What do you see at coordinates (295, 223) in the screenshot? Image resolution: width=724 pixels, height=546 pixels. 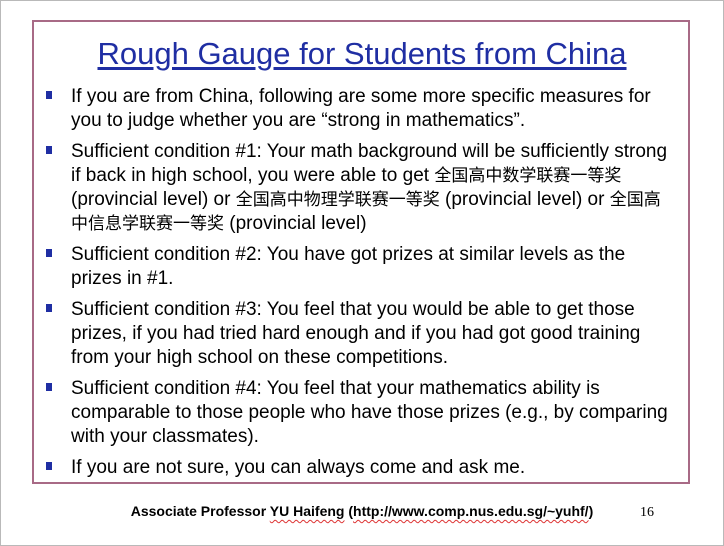 I see `bullet-text: (provincial level)` at bounding box center [295, 223].